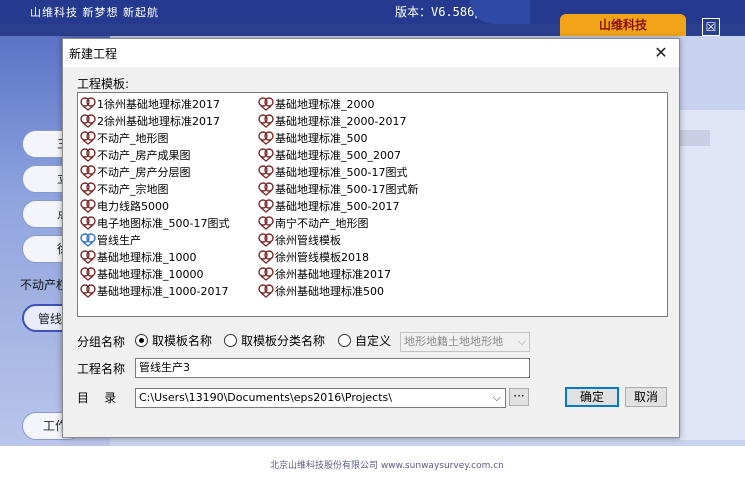 This screenshot has width=745, height=480. What do you see at coordinates (93, 54) in the screenshot?
I see `dialog-title: 新建工程` at bounding box center [93, 54].